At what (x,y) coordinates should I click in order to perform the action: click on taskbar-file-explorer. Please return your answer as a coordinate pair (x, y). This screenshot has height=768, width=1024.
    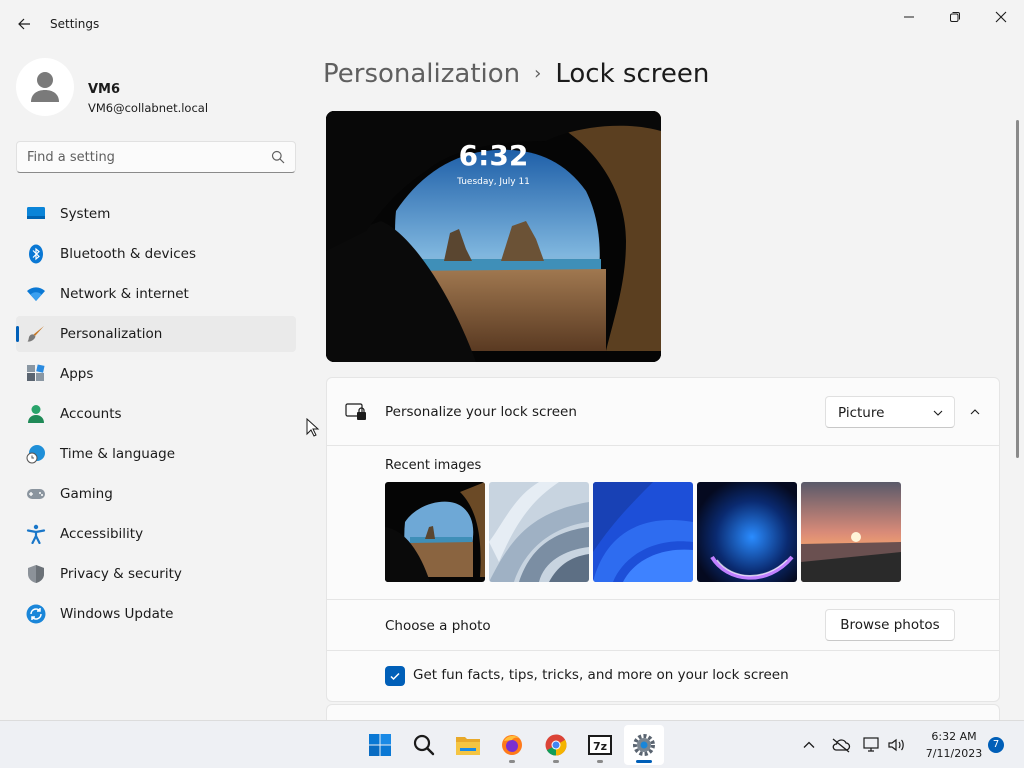
    Looking at the image, I should click on (468, 745).